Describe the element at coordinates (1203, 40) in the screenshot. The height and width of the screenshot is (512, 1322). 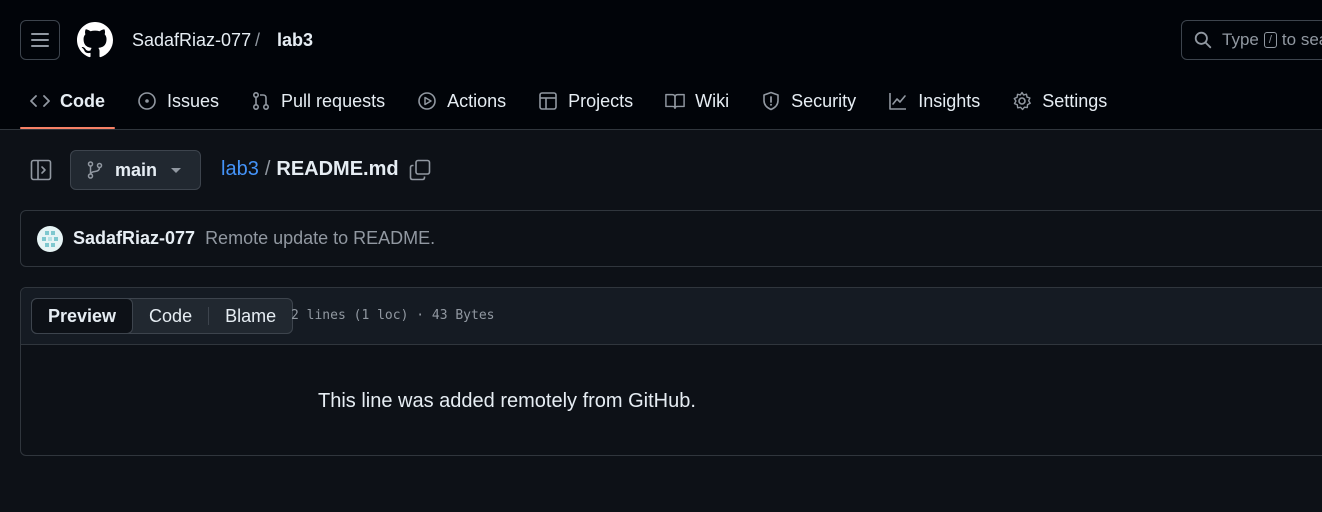
I see `search-icon` at that location.